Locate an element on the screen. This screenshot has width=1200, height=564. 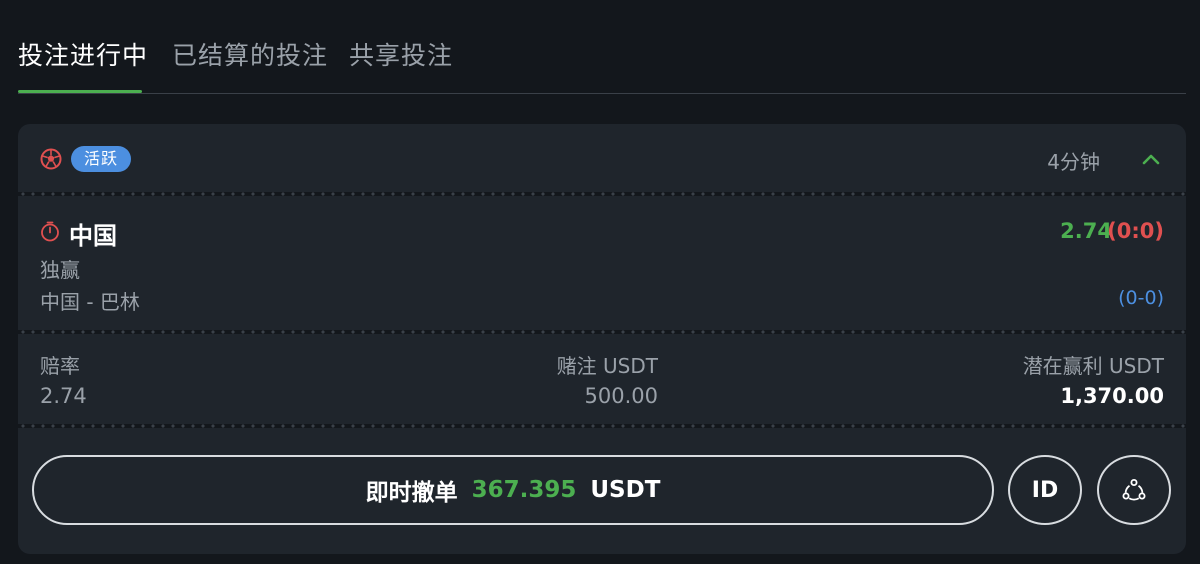
cashout-amount: 367.395 is located at coordinates (524, 490).